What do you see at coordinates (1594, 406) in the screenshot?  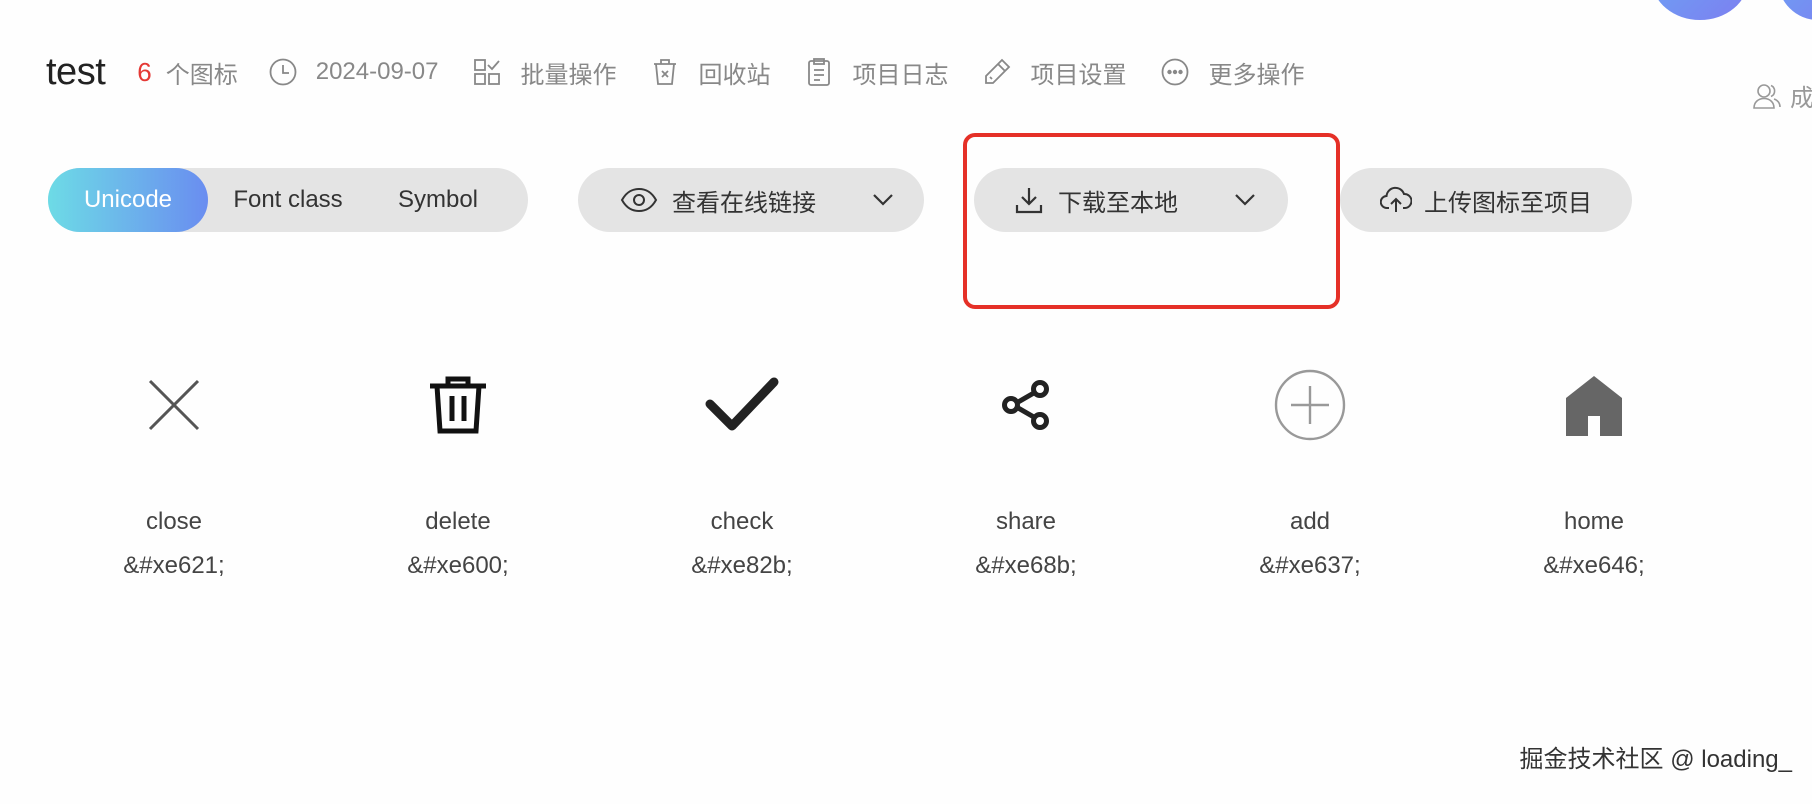 I see `home-icon` at bounding box center [1594, 406].